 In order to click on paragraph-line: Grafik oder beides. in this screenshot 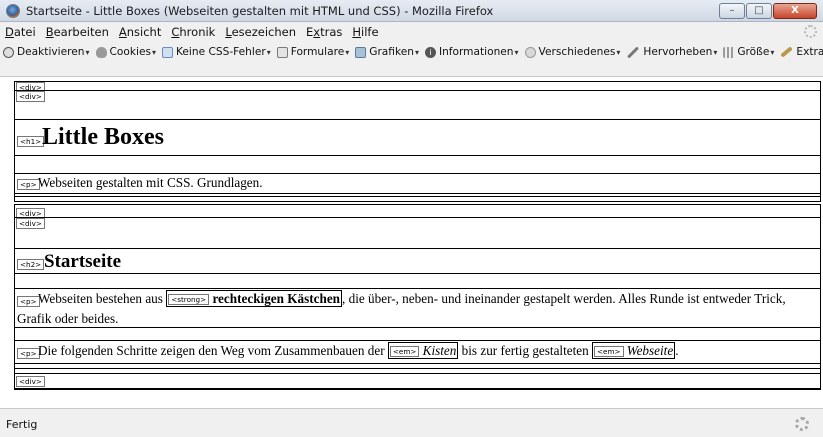, I will do `click(68, 318)`.